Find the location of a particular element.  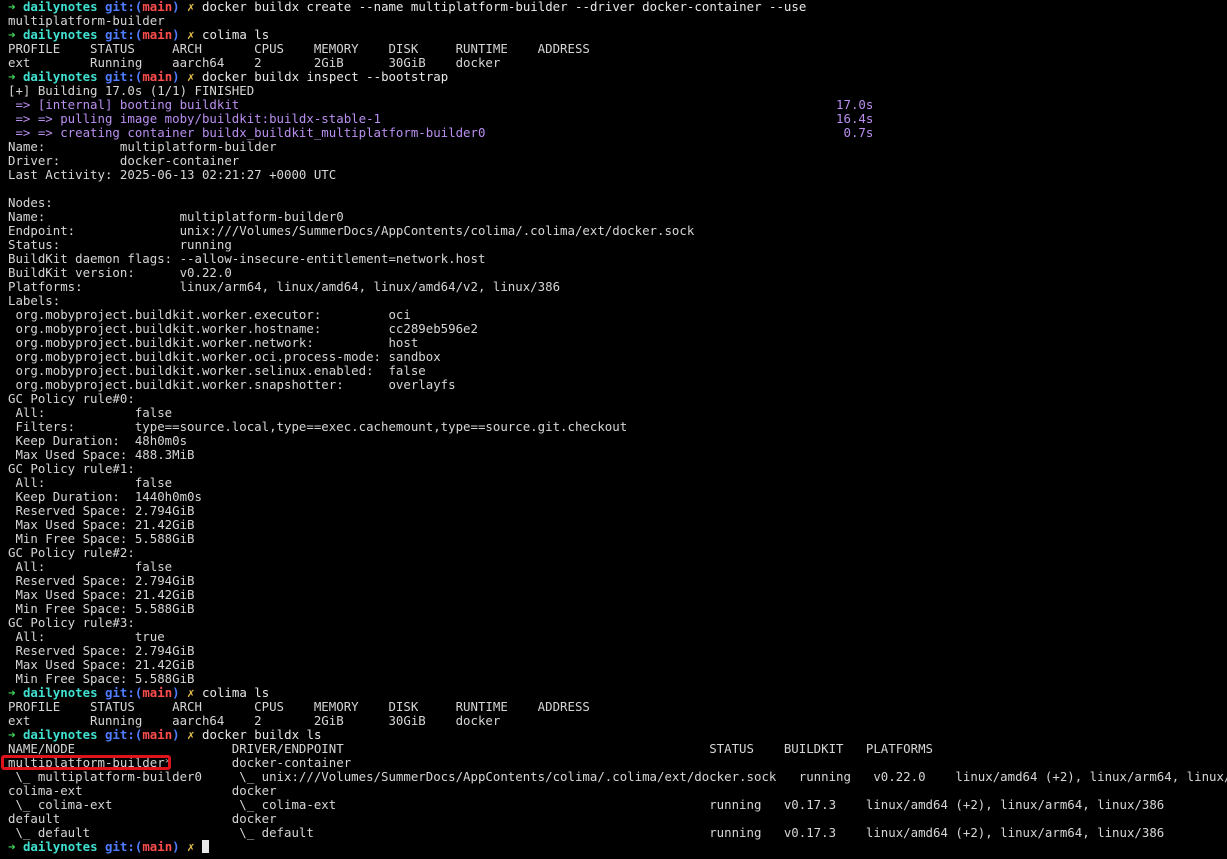

text-cursor is located at coordinates (206, 846).